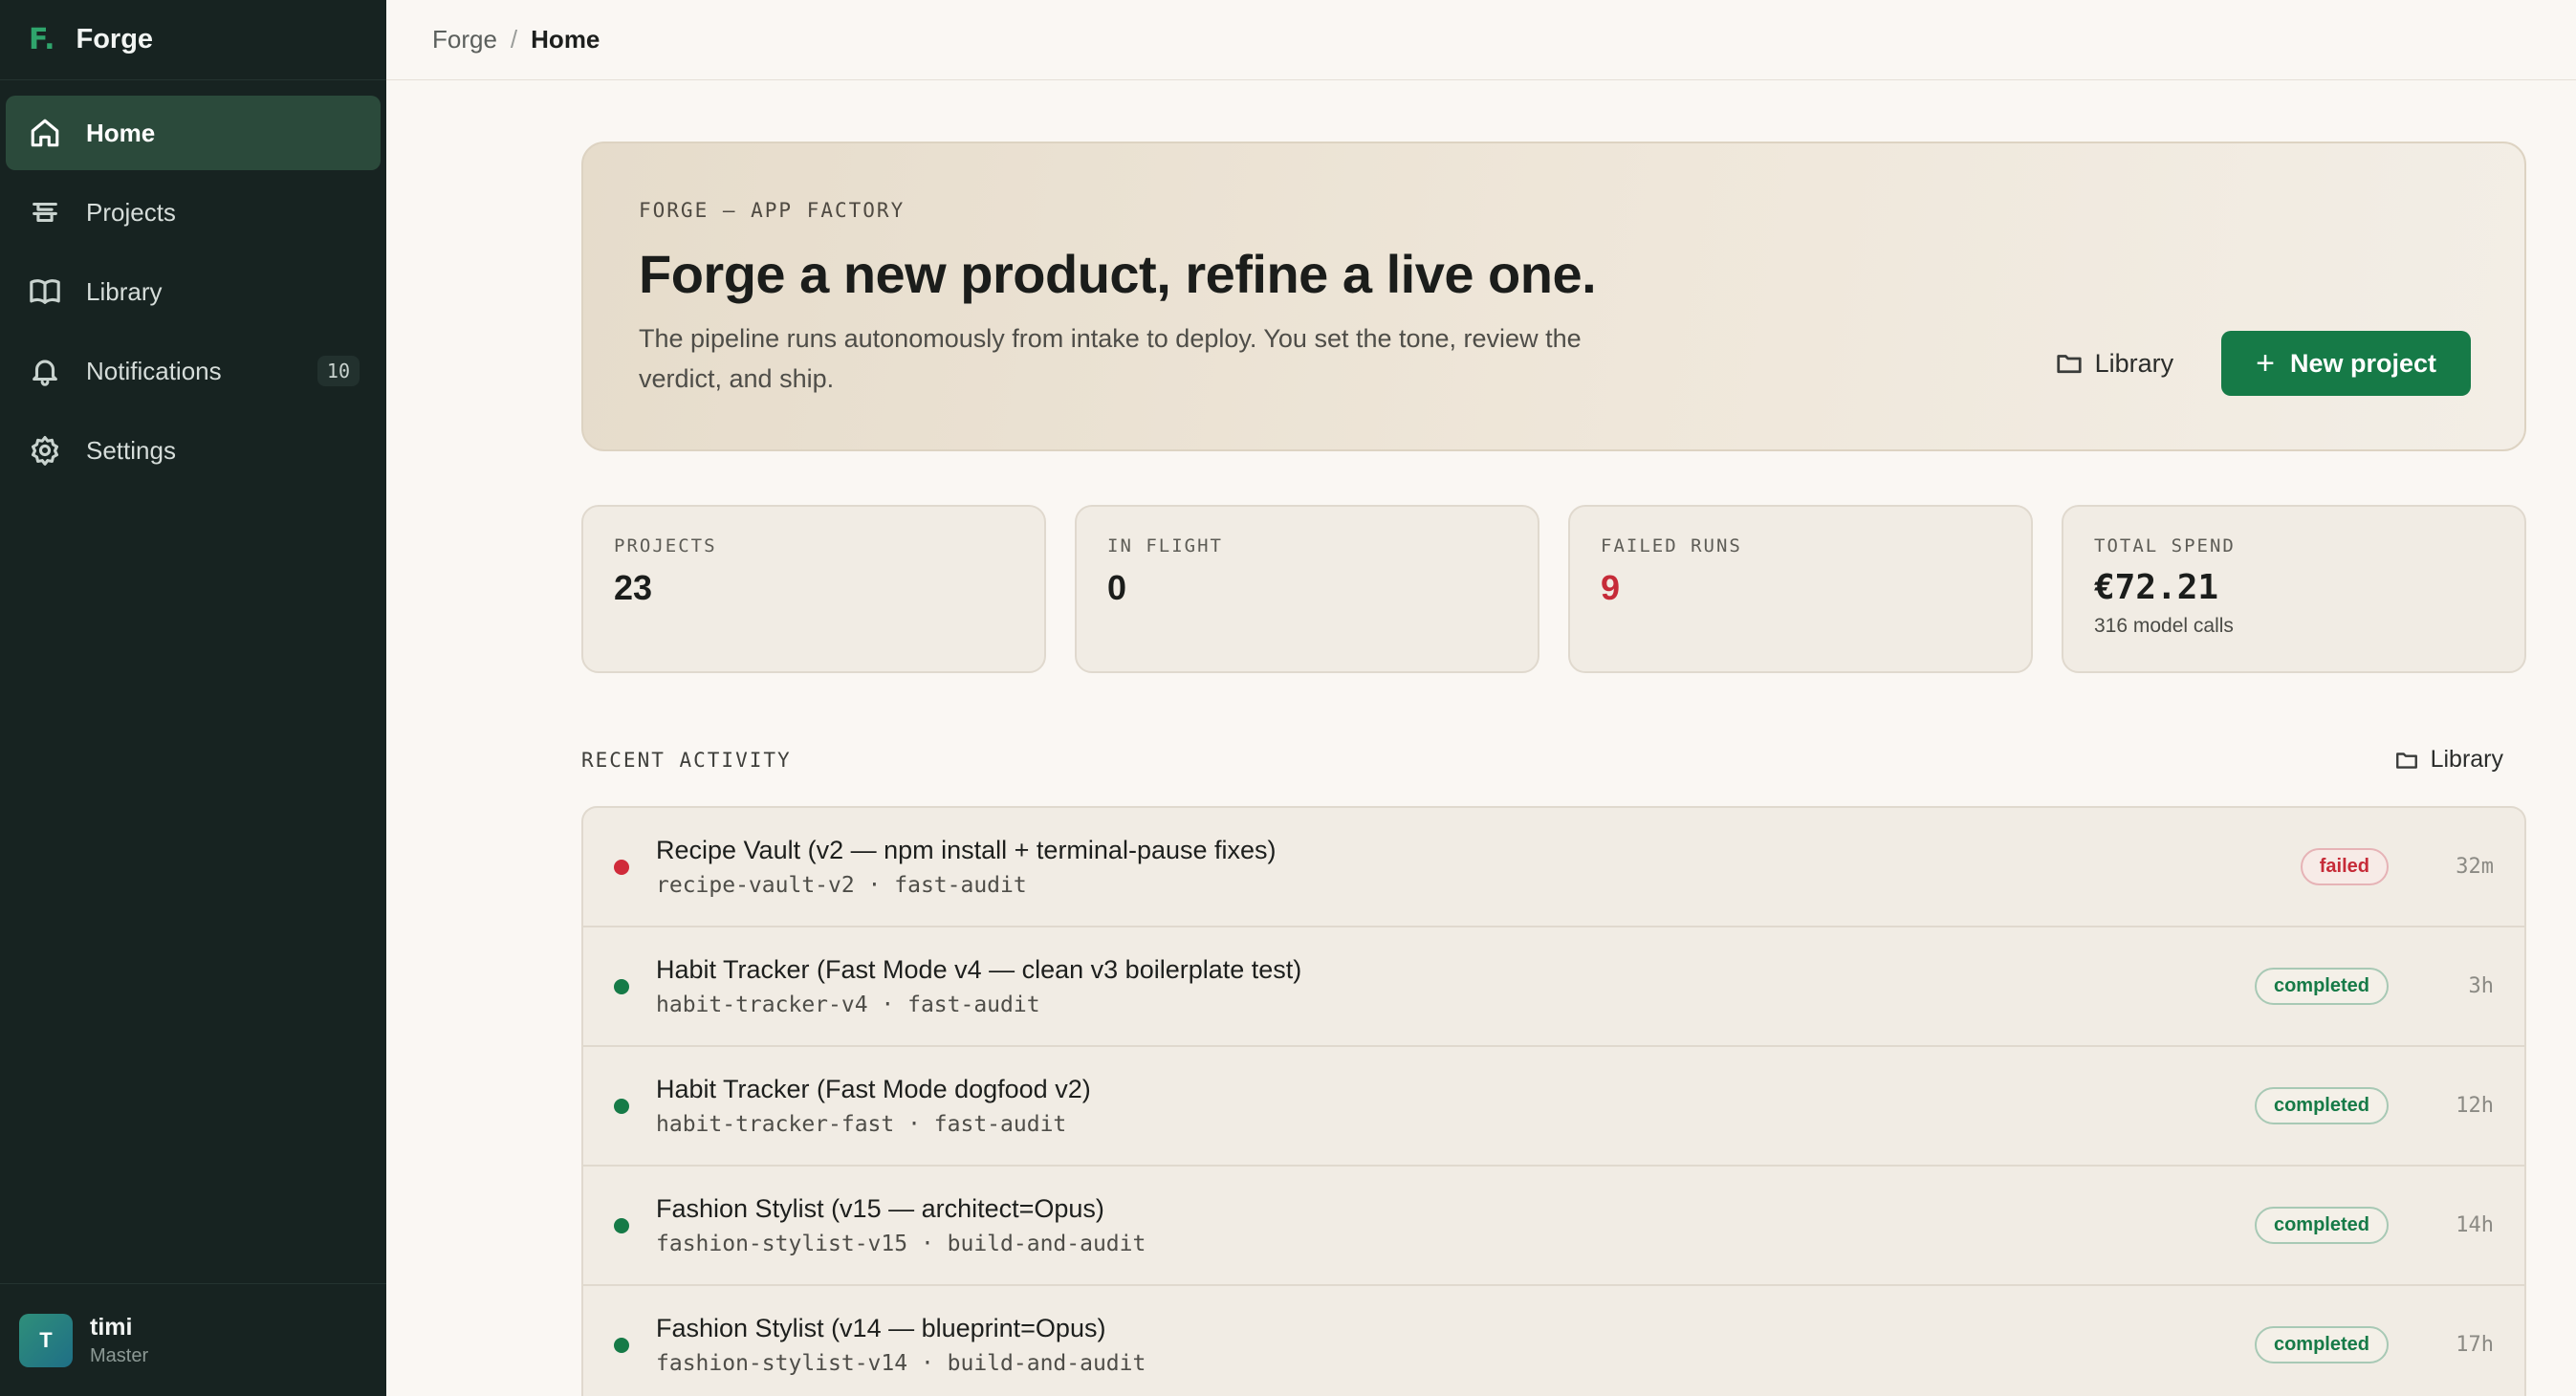 This screenshot has height=1396, width=2576. I want to click on breadcrumb-current: Home, so click(565, 39).